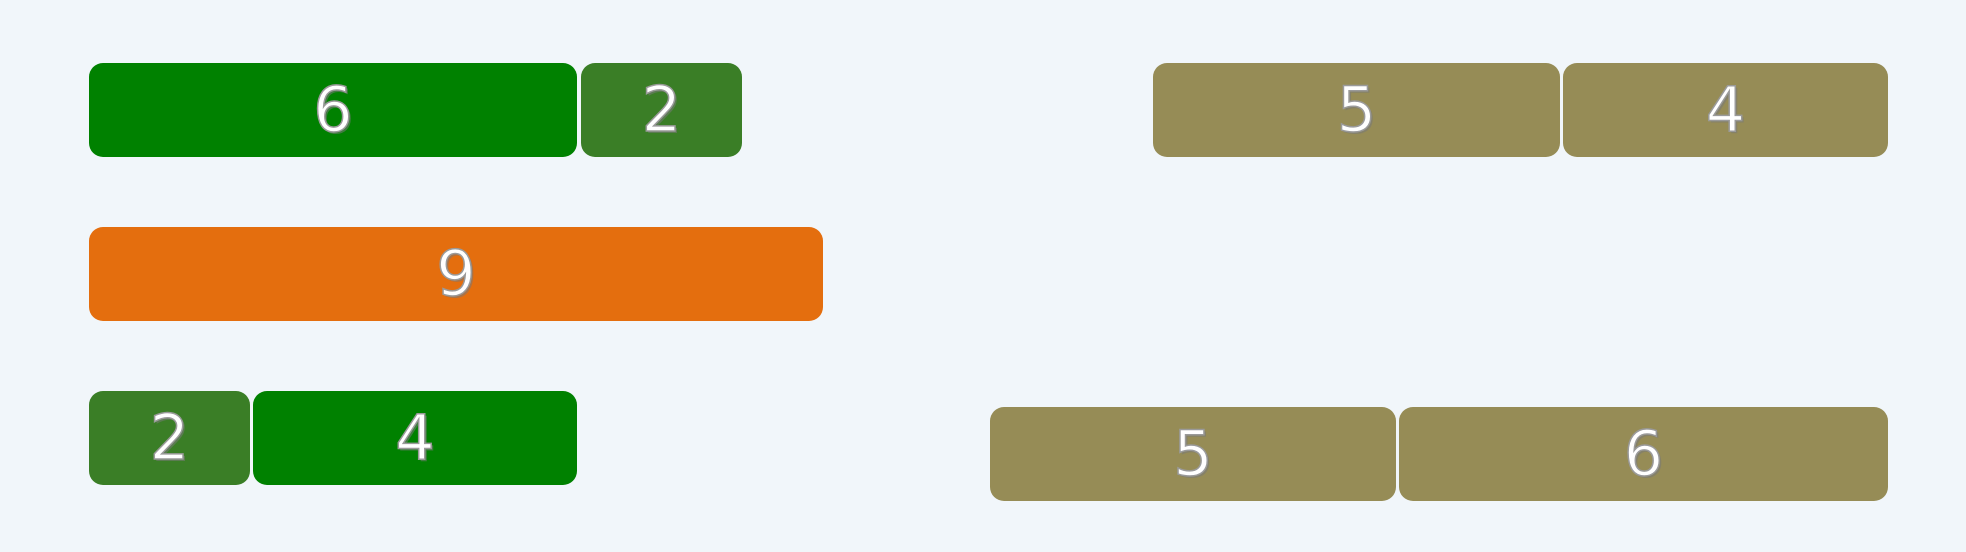  I want to click on tile-right-row2-b: 6, so click(1643, 454).